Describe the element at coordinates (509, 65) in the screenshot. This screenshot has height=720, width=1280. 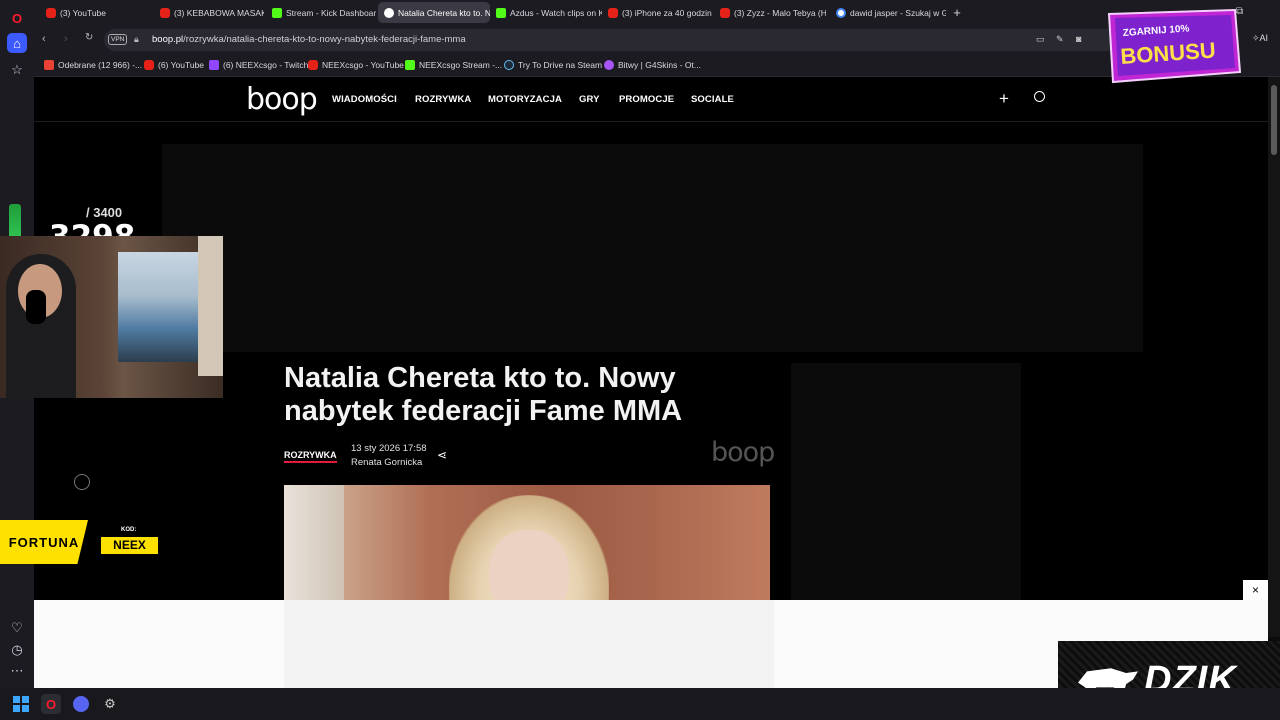
I see `steam-icon` at that location.